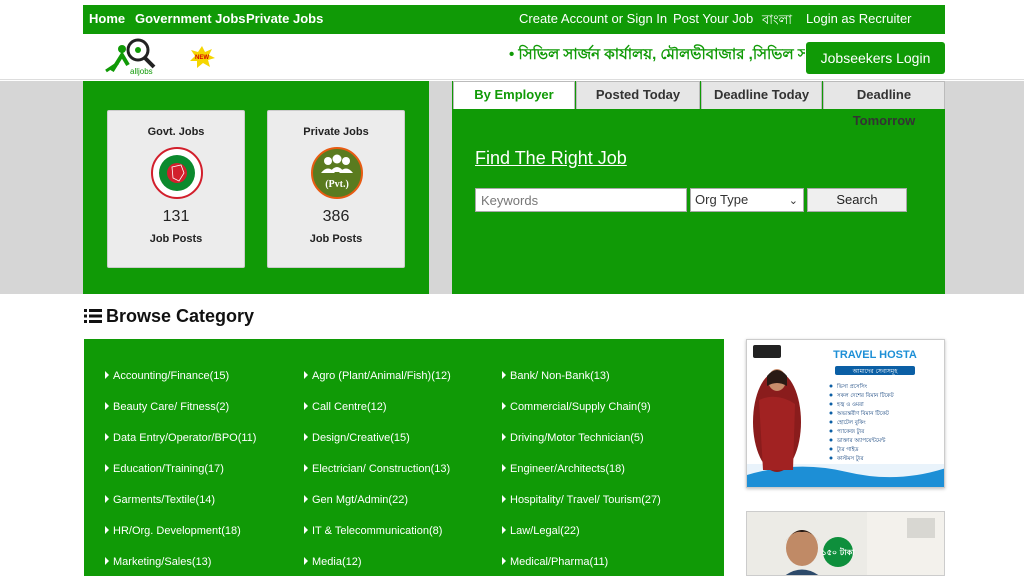 Image resolution: width=1024 pixels, height=576 pixels. Describe the element at coordinates (180, 316) in the screenshot. I see `browse-category-title: Browse Category` at that location.